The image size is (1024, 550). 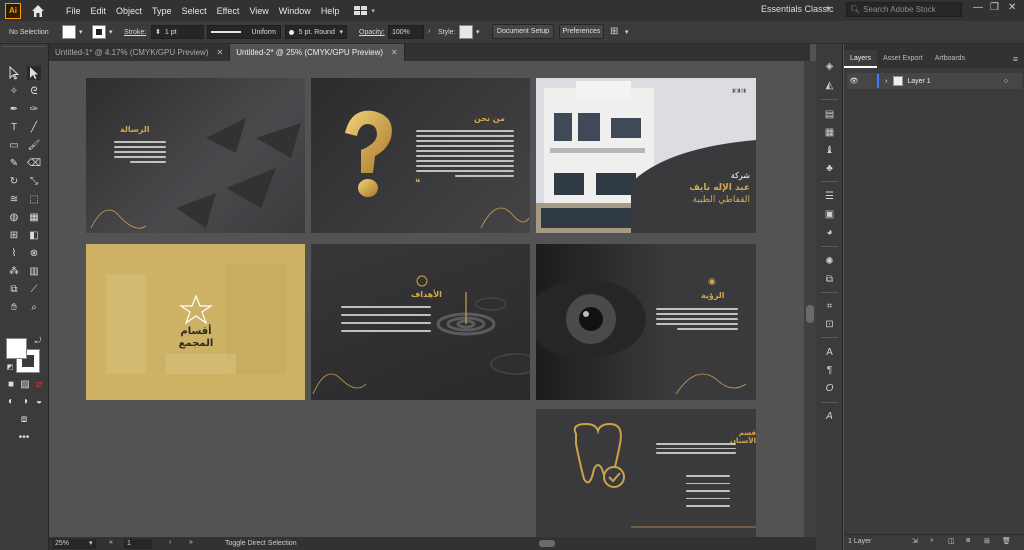 I want to click on stroke-panel-icon: ☰, so click(x=829, y=196).